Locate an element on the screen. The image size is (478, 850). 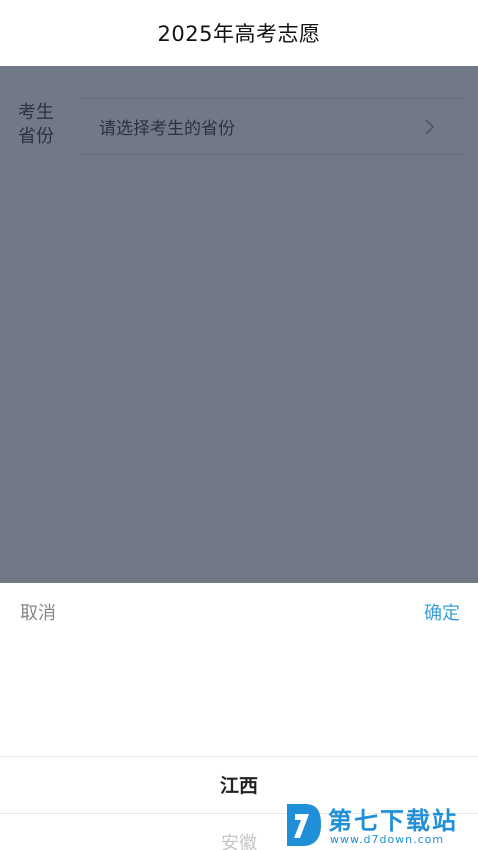
confirm-button: 确定 is located at coordinates (442, 612).